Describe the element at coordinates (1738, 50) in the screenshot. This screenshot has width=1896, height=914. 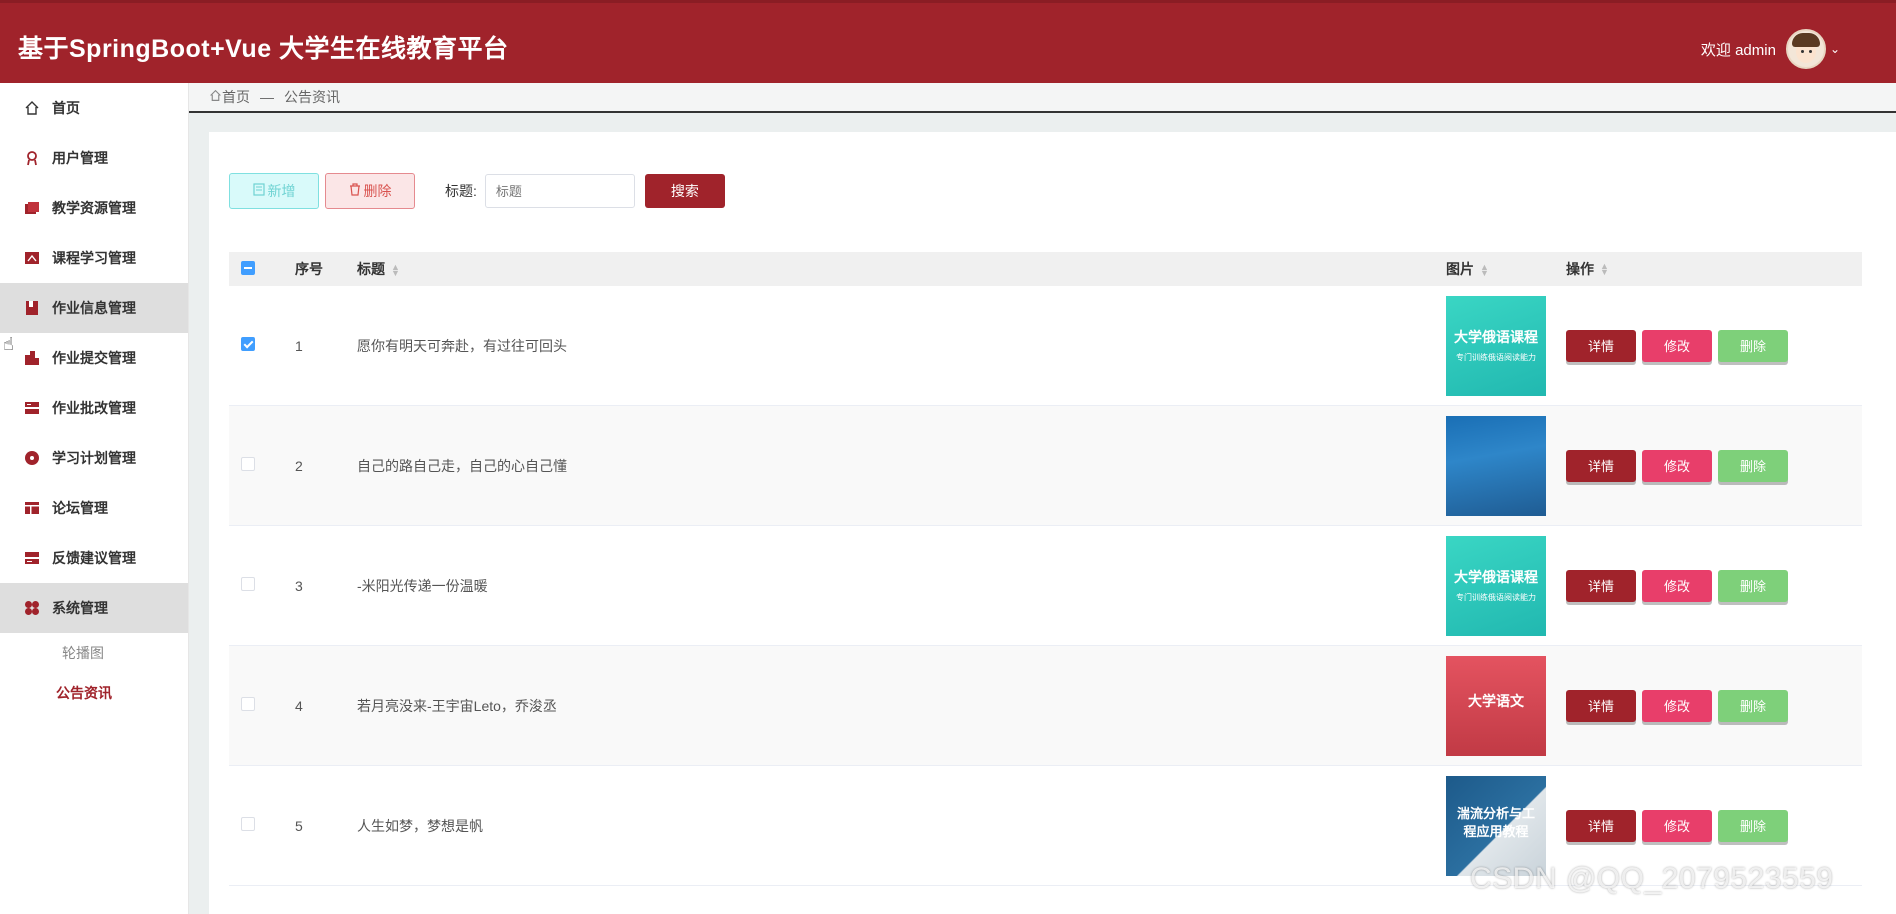
I see `welcome-text: 欢迎 admin` at that location.